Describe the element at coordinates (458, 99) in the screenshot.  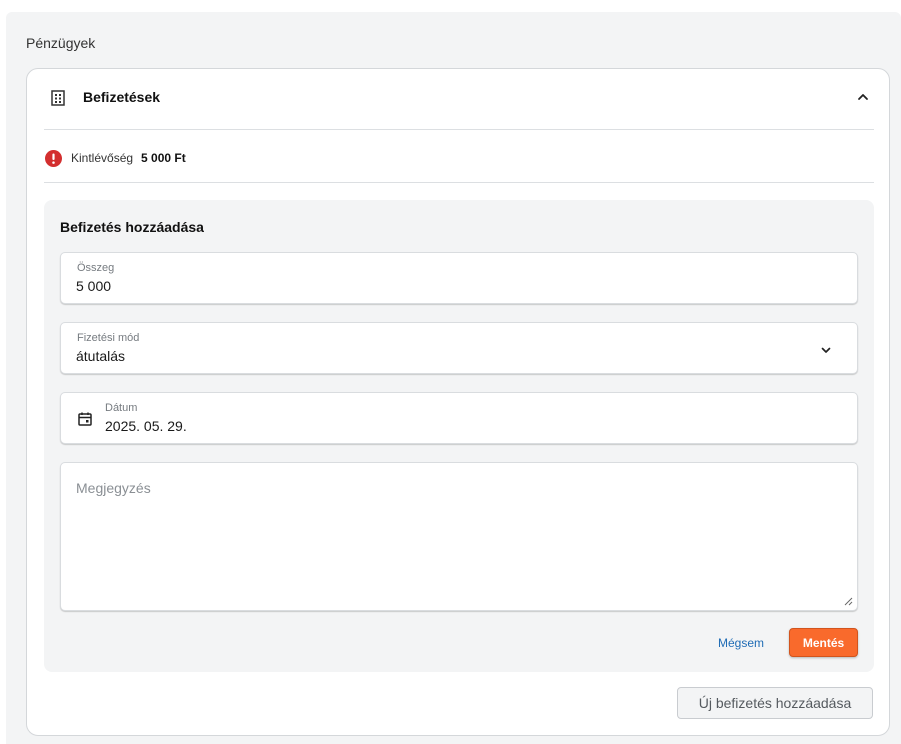
I see `payments-card-header: Befizetések` at that location.